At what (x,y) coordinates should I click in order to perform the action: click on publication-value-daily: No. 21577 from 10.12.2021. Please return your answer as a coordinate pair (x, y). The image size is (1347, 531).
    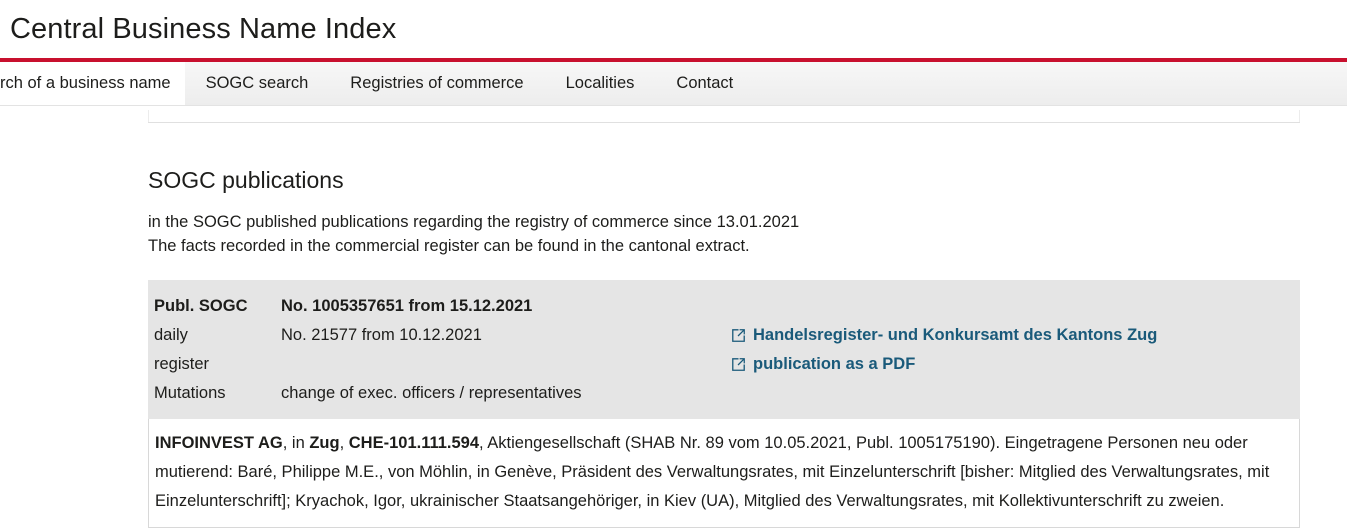
    Looking at the image, I should click on (381, 335).